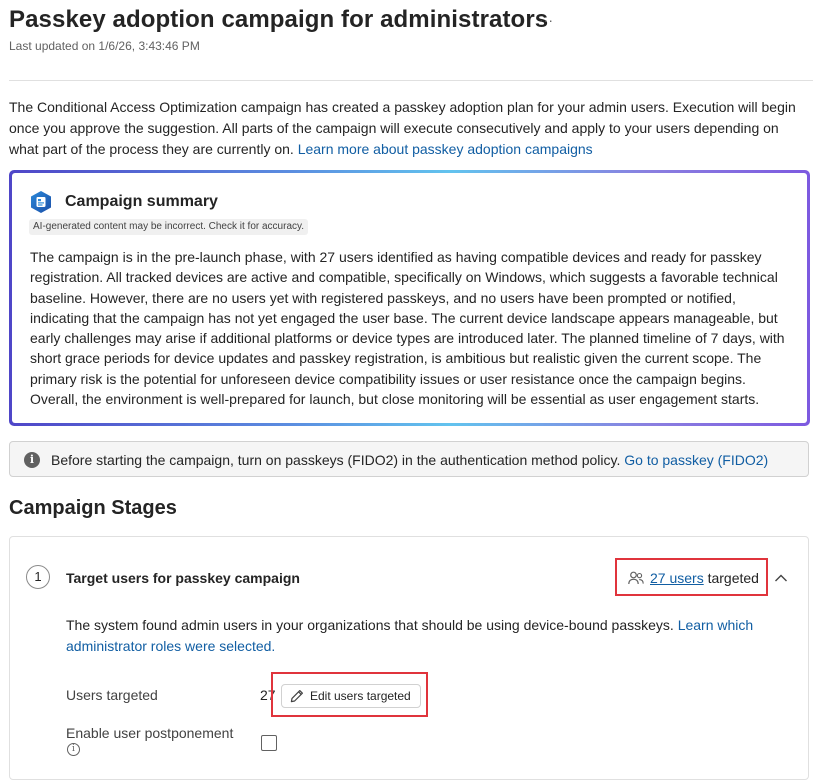 The width and height of the screenshot is (815, 784). Describe the element at coordinates (73, 749) in the screenshot. I see `postponement-info-icon: i` at that location.